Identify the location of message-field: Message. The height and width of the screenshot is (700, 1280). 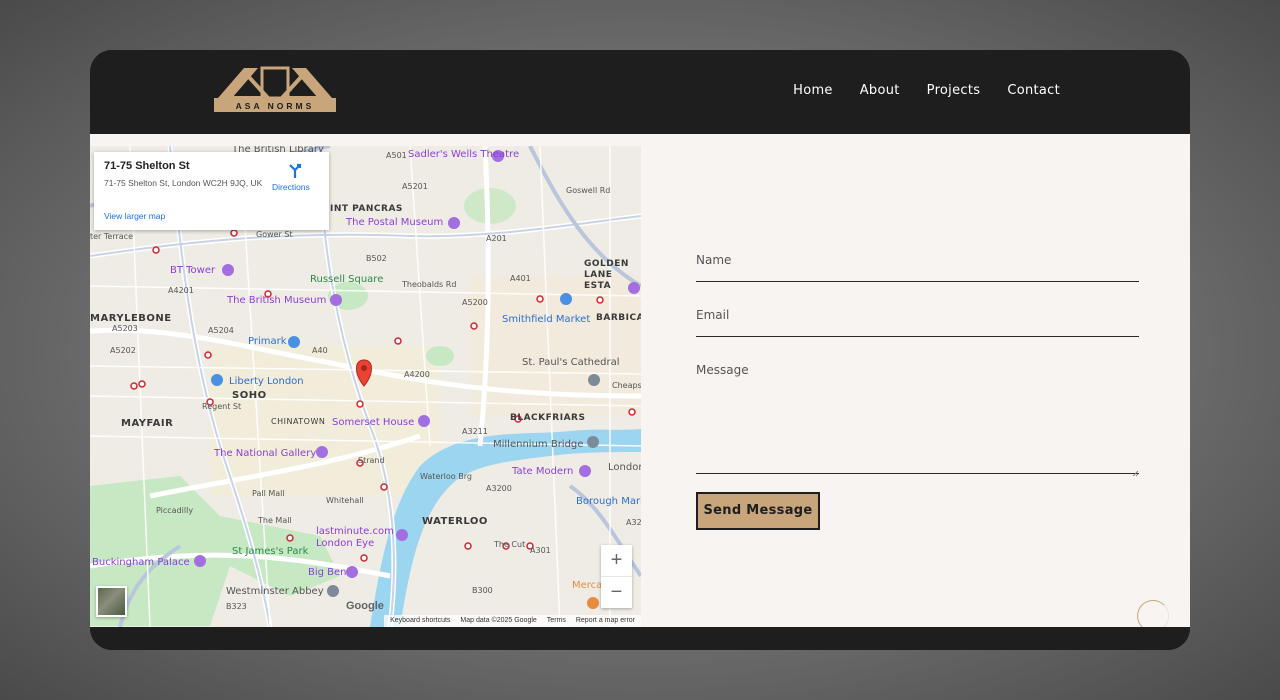
(722, 370).